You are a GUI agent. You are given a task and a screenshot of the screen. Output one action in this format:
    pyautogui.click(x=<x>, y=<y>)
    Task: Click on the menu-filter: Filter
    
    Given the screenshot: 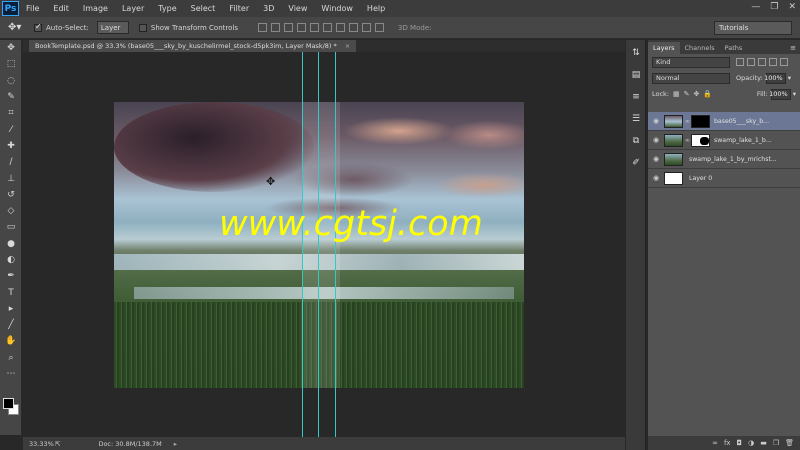 What is the action you would take?
    pyautogui.click(x=239, y=8)
    